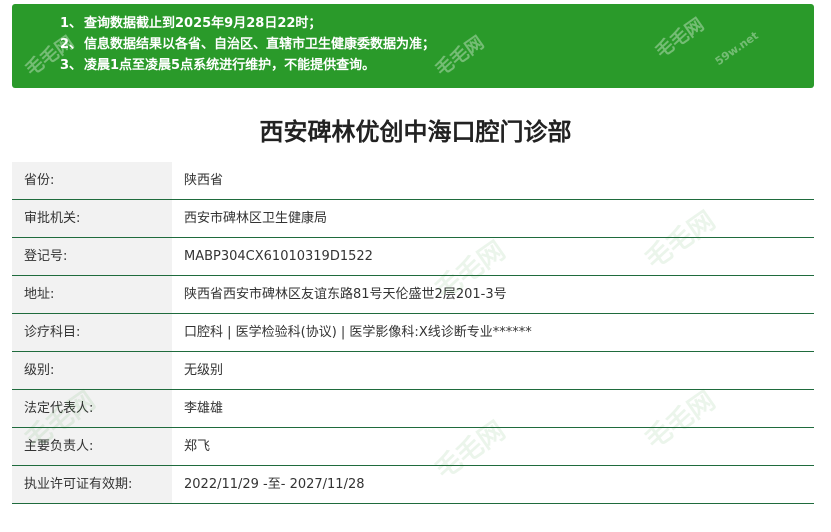  Describe the element at coordinates (413, 219) in the screenshot. I see `table-row: 审批机关: 西安市碑林区卫生健康局` at that location.